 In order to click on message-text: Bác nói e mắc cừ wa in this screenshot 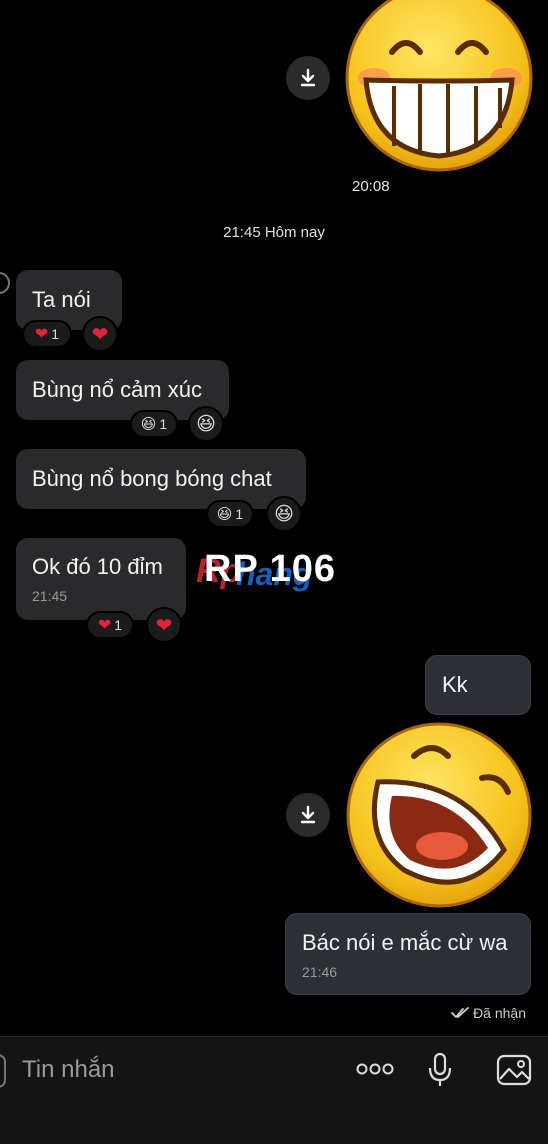, I will do `click(405, 942)`.